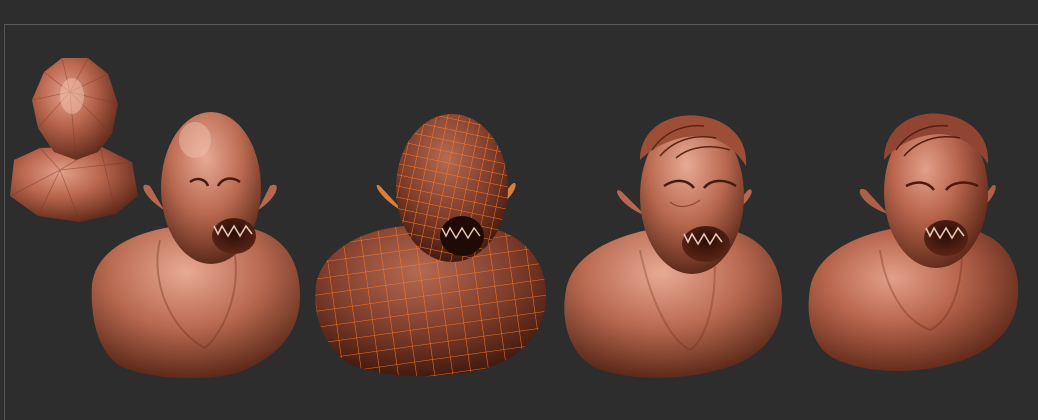 This screenshot has width=1038, height=420. What do you see at coordinates (73, 140) in the screenshot?
I see `base-mesh-model` at bounding box center [73, 140].